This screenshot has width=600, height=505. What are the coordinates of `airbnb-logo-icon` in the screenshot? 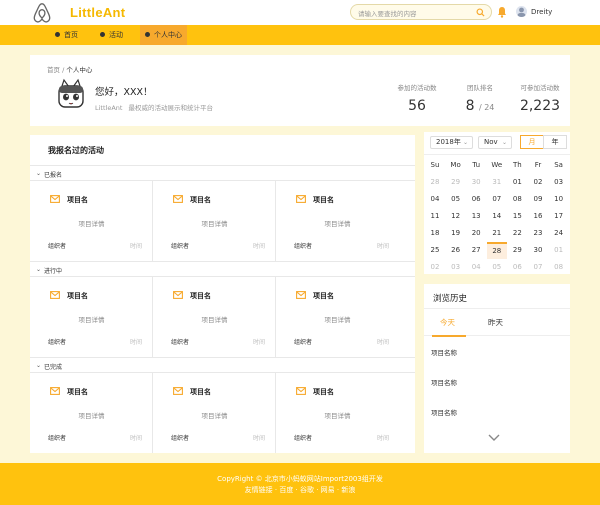 It's located at (42, 13).